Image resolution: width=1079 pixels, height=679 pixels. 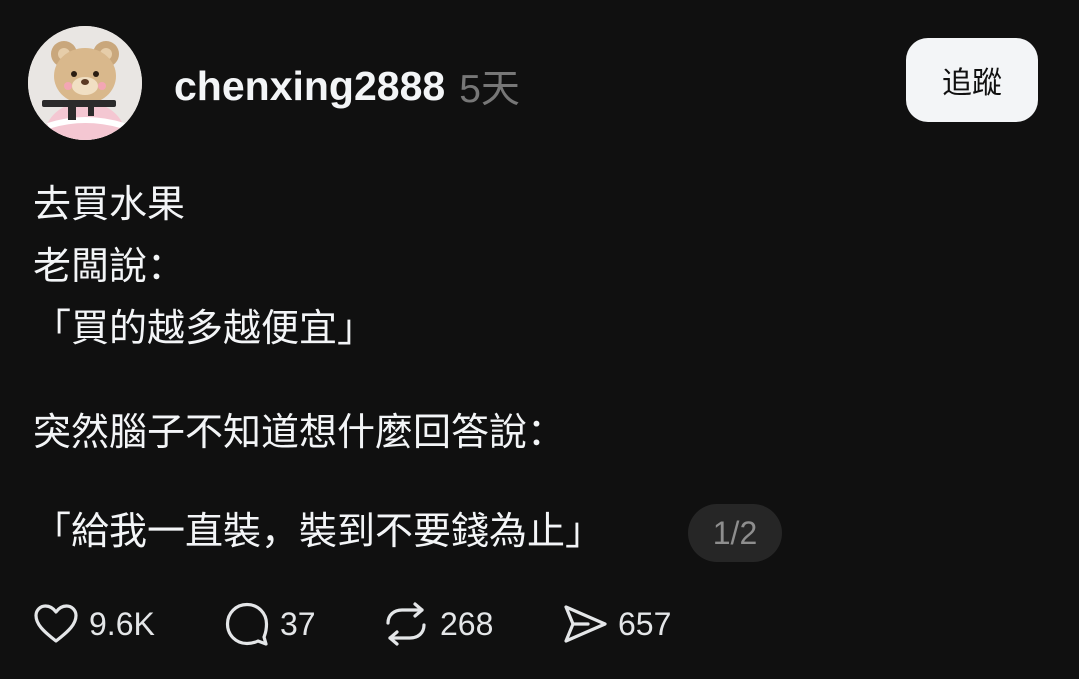 I want to click on post-text-line: 突然腦子不知道想什麼回答說：, so click(x=299, y=433).